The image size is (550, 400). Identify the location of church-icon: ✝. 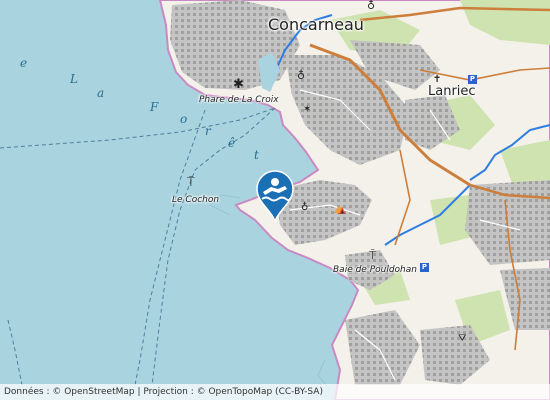
(437, 79).